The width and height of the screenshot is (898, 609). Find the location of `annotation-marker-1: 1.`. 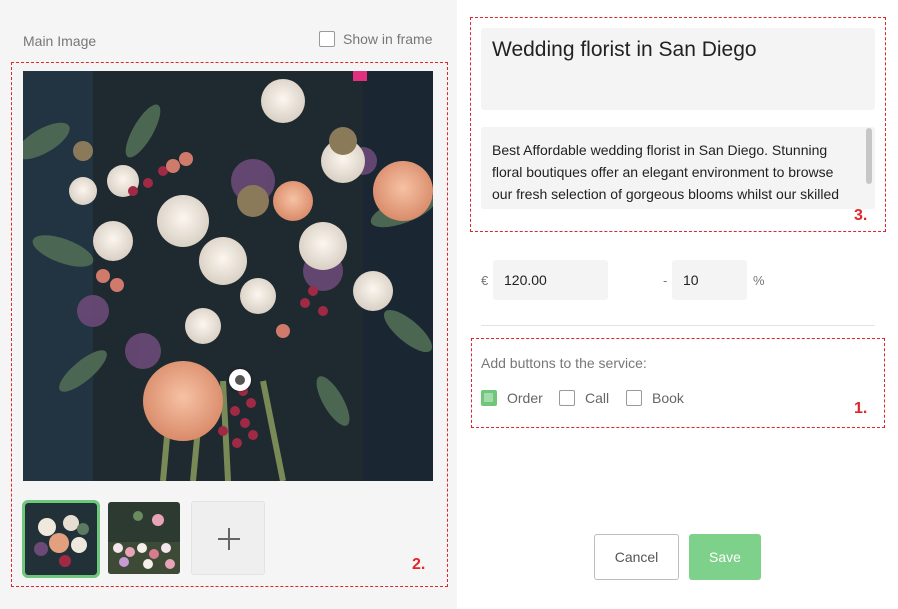

annotation-marker-1: 1. is located at coordinates (861, 408).